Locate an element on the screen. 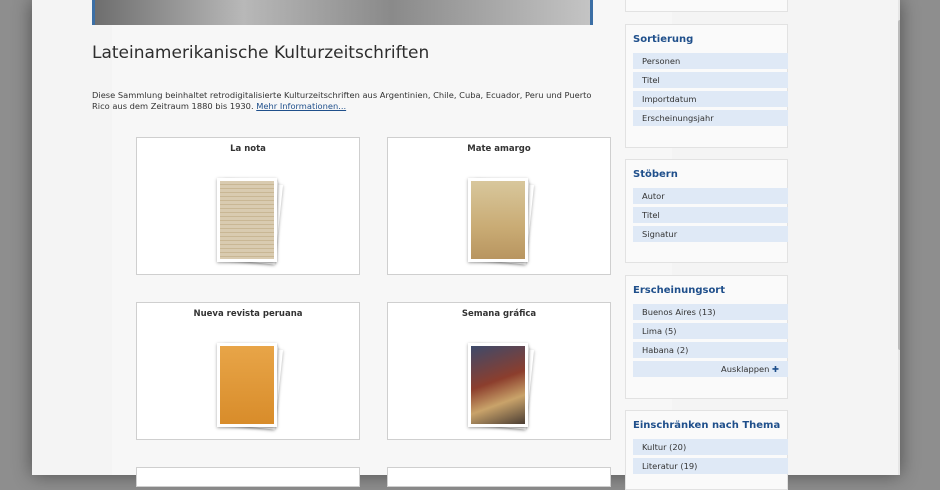 The width and height of the screenshot is (940, 490). magazine-cover-nueva-revista-peruana-icon is located at coordinates (250, 389).